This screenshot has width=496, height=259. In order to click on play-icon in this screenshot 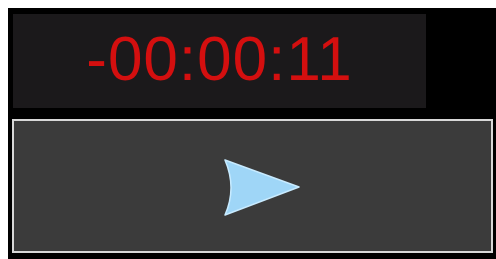, I will do `click(262, 187)`.